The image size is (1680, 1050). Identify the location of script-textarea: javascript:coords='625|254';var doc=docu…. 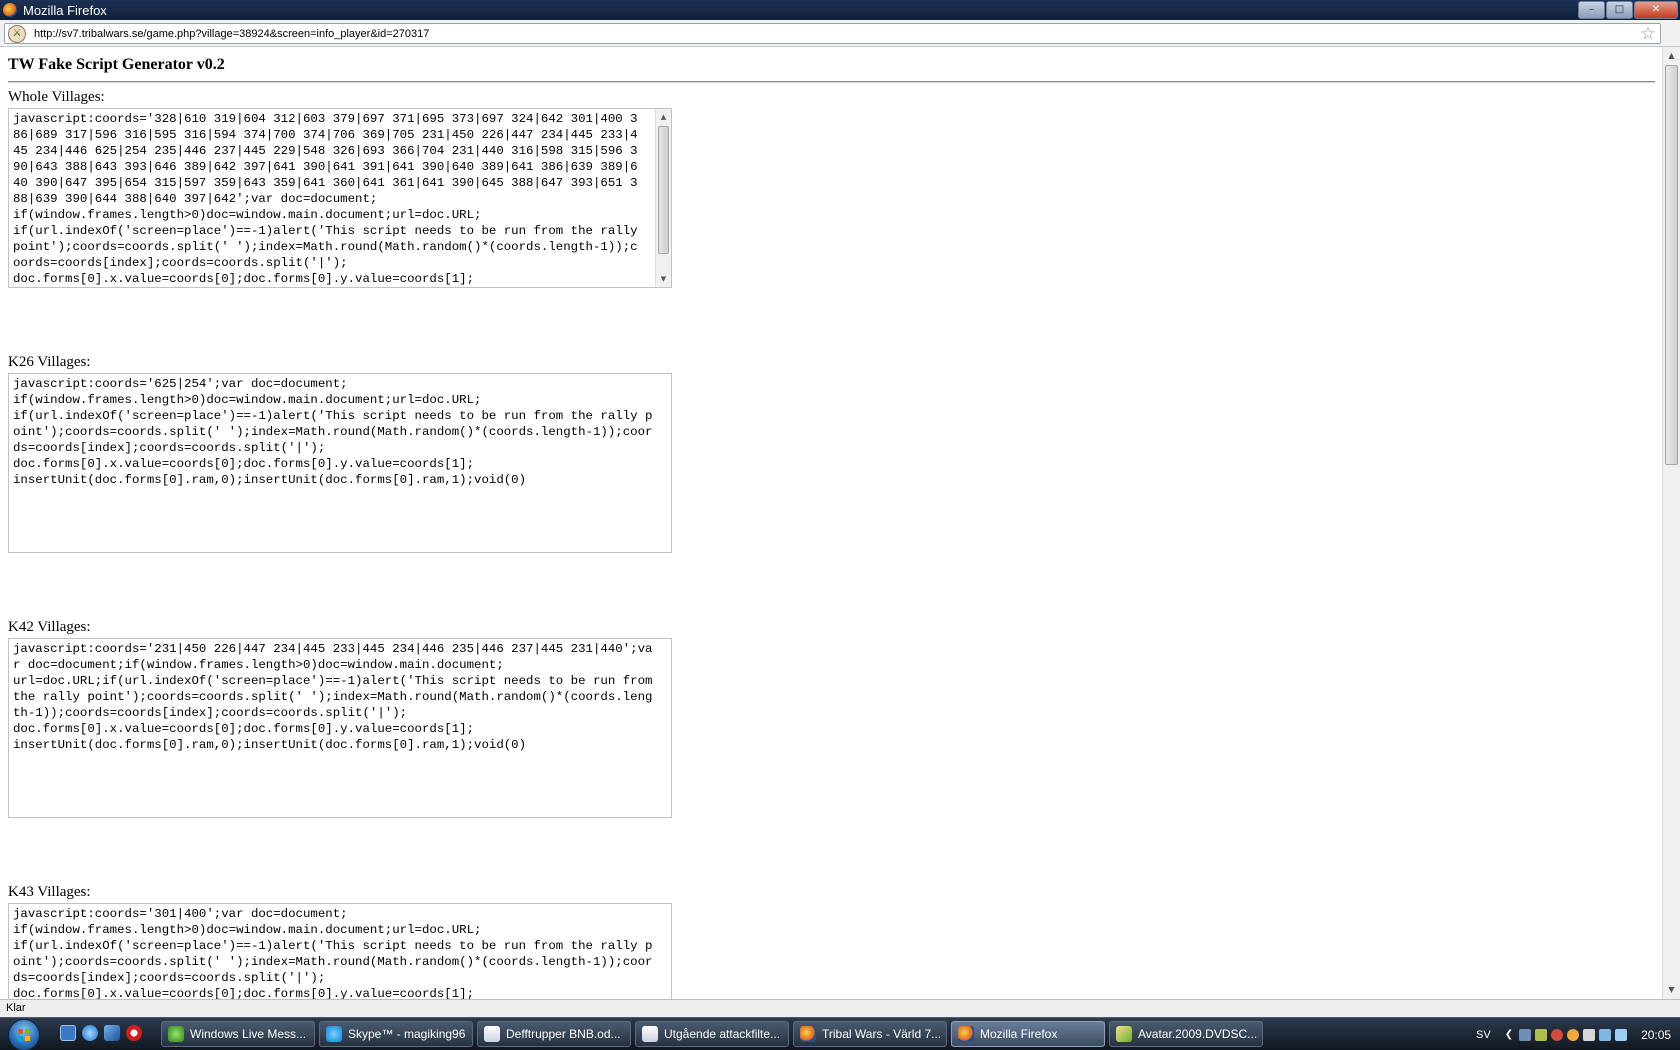
(340, 463).